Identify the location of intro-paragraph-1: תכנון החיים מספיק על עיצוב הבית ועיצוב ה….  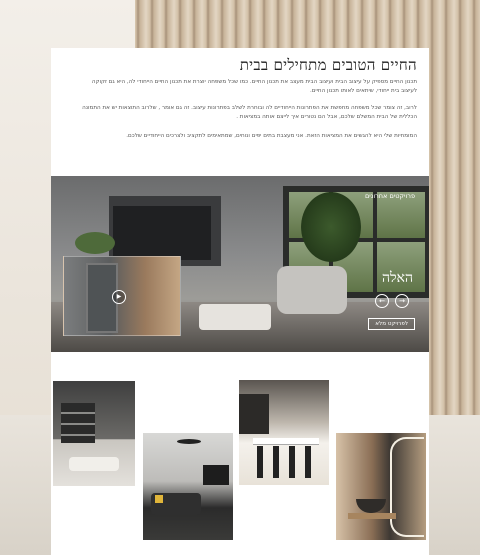
(254, 86).